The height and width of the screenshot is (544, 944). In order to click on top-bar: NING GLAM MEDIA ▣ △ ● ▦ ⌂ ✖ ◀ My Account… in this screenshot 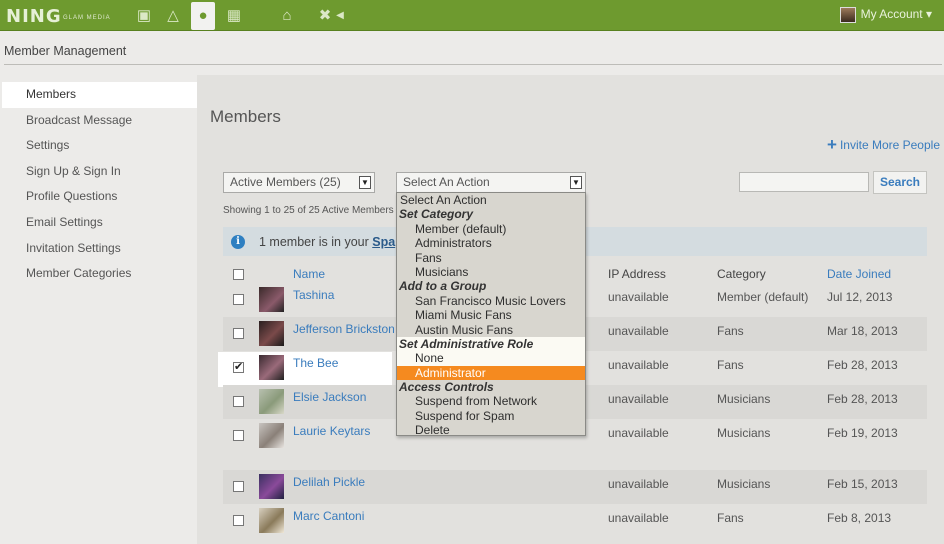, I will do `click(472, 15)`.